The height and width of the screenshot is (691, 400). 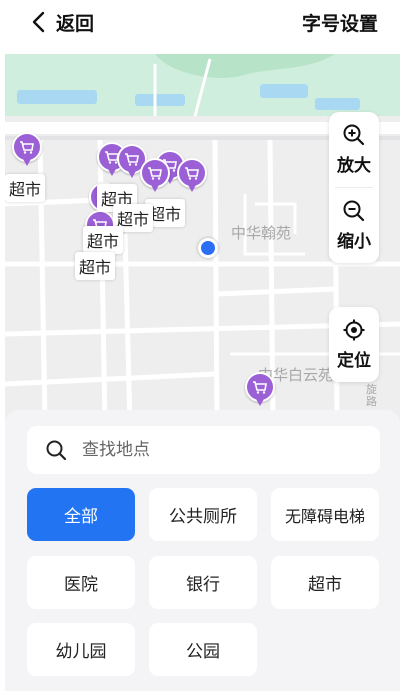 I want to click on top-bar: 返回 字号设置, so click(x=200, y=22).